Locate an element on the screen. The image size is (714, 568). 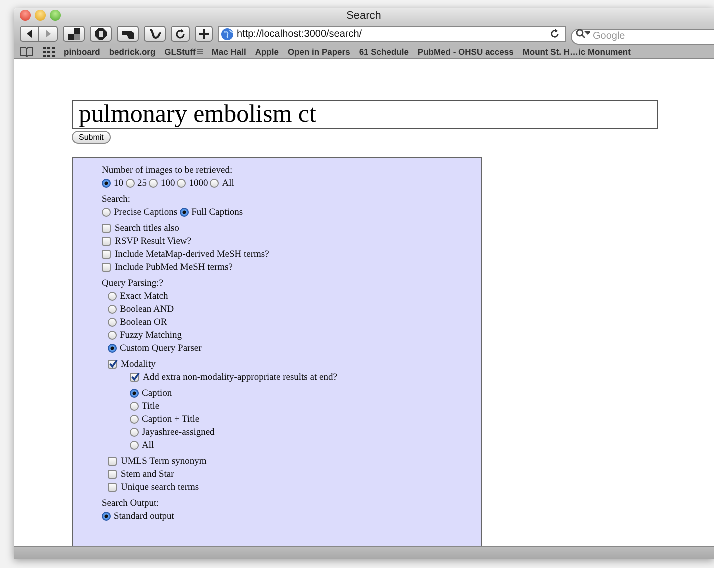
radio-label: Boolean OR is located at coordinates (144, 323).